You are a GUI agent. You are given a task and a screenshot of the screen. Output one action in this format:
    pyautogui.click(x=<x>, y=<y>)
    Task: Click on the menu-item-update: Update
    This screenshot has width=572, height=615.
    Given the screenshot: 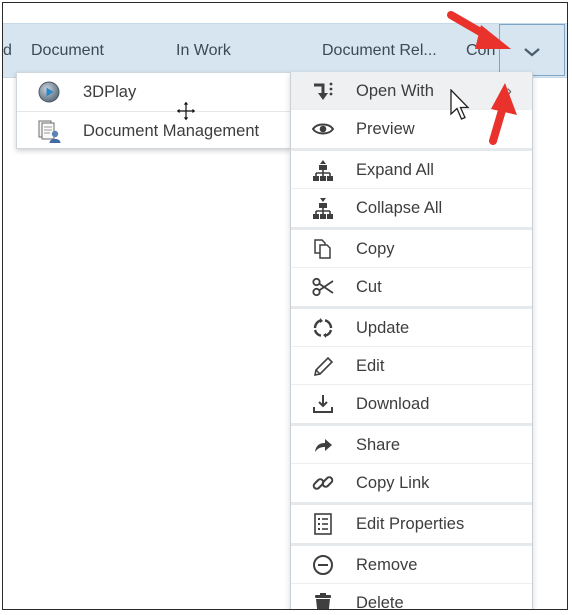 What is the action you would take?
    pyautogui.click(x=411, y=328)
    